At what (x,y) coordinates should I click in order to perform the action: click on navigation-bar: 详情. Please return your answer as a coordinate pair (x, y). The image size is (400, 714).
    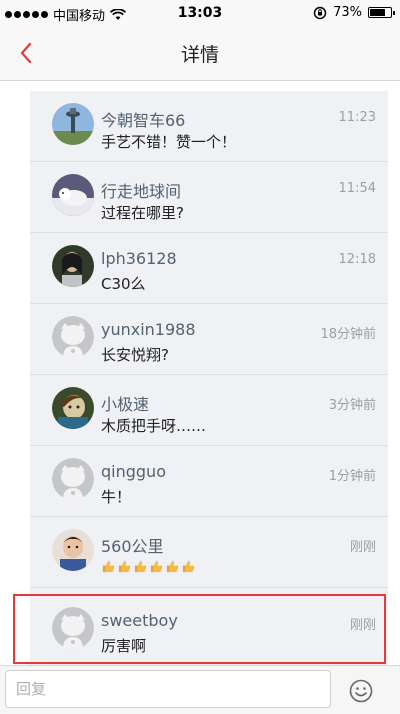
    Looking at the image, I should click on (200, 53).